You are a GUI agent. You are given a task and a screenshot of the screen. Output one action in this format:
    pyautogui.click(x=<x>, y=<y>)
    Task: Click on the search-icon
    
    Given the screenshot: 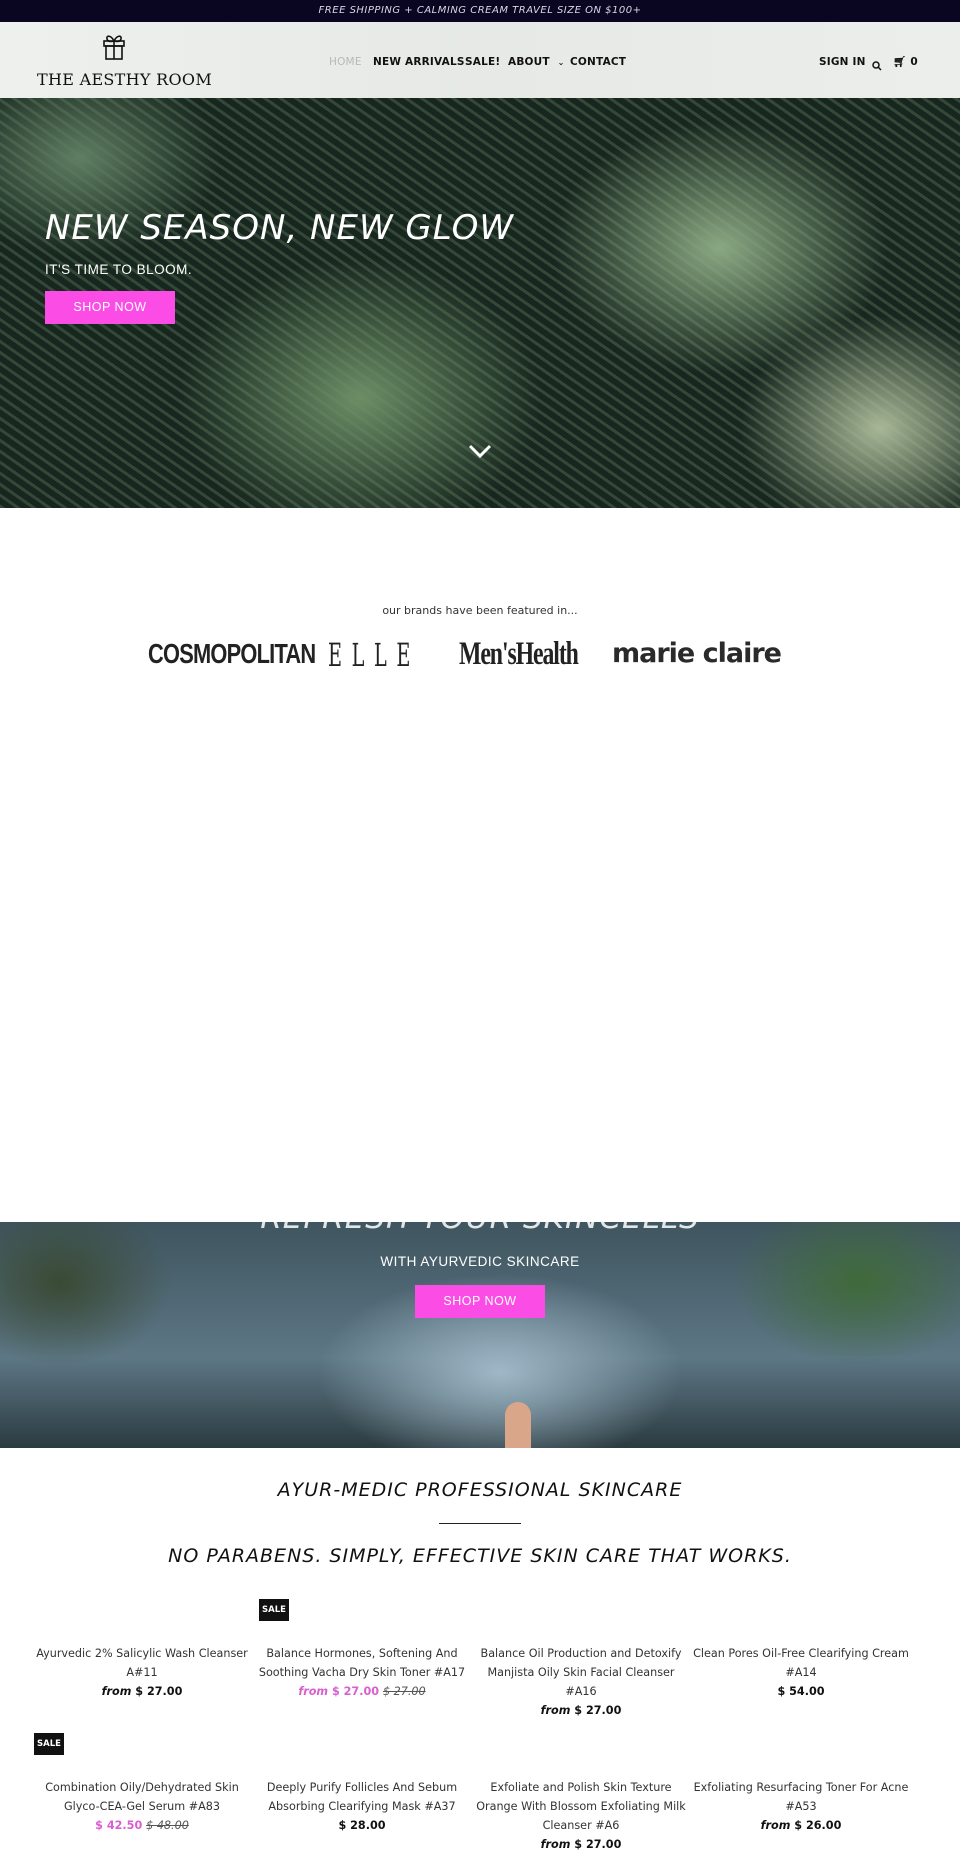 What is the action you would take?
    pyautogui.click(x=877, y=65)
    